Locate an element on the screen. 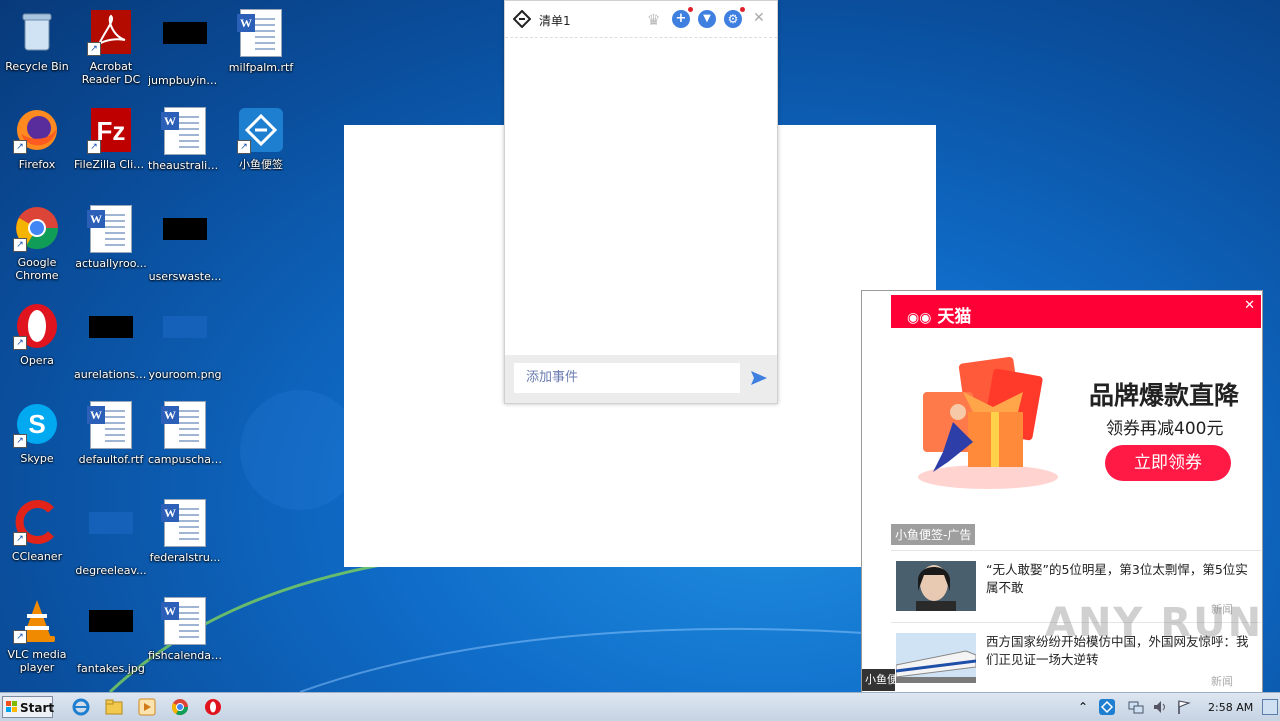  ad-popup-margin is located at coordinates (876, 492).